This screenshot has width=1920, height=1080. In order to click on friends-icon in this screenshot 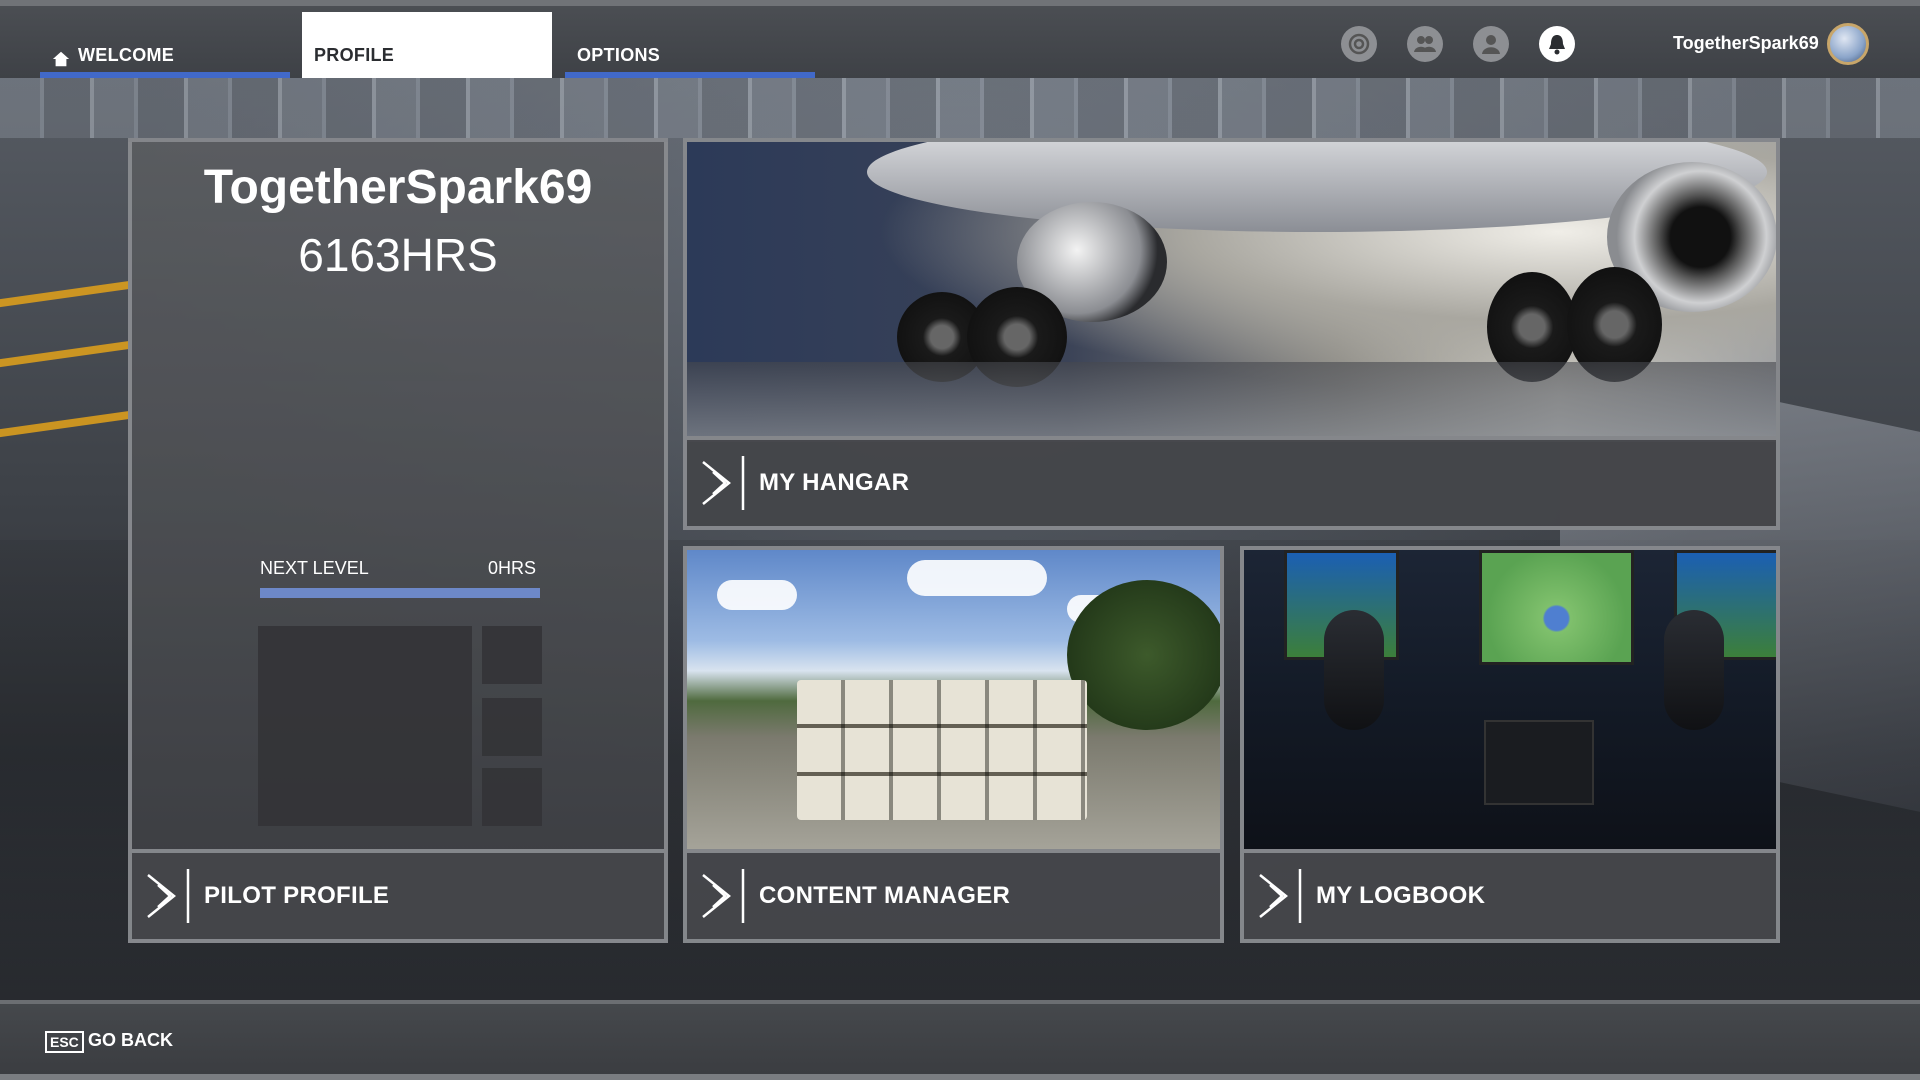, I will do `click(1425, 44)`.